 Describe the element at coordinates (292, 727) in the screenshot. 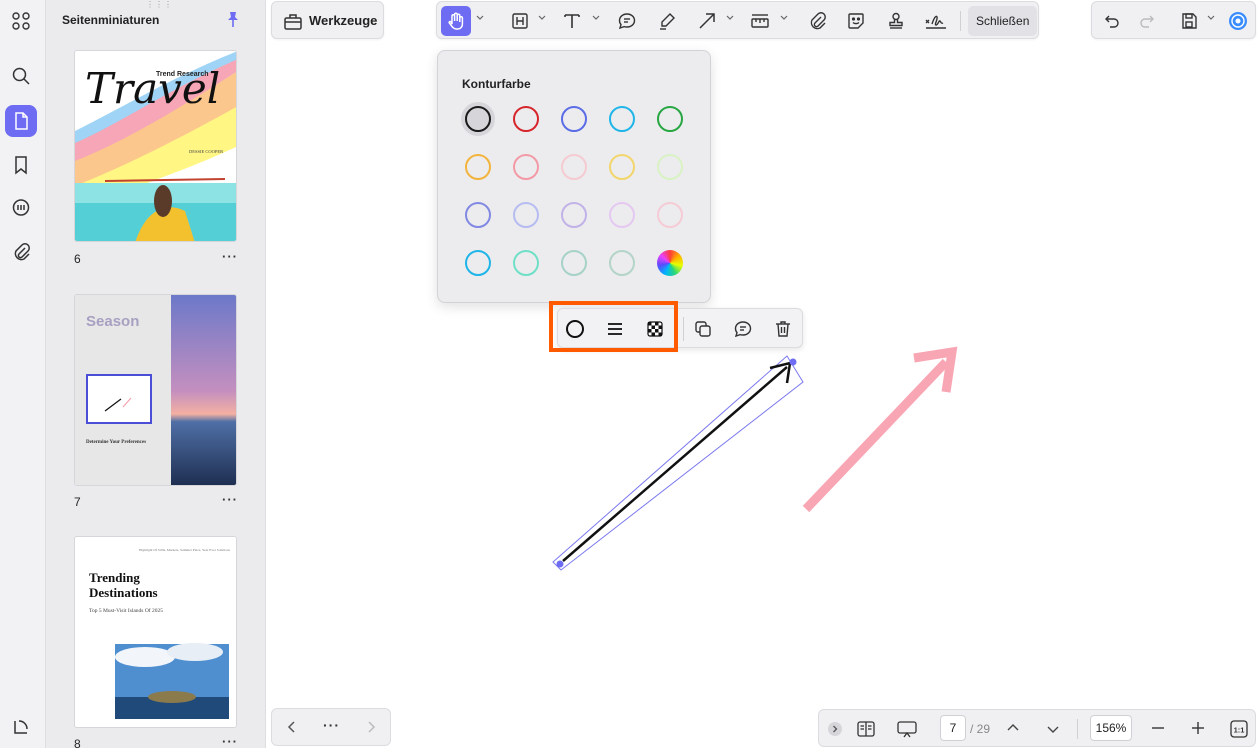

I see `chevron-left-icon` at that location.